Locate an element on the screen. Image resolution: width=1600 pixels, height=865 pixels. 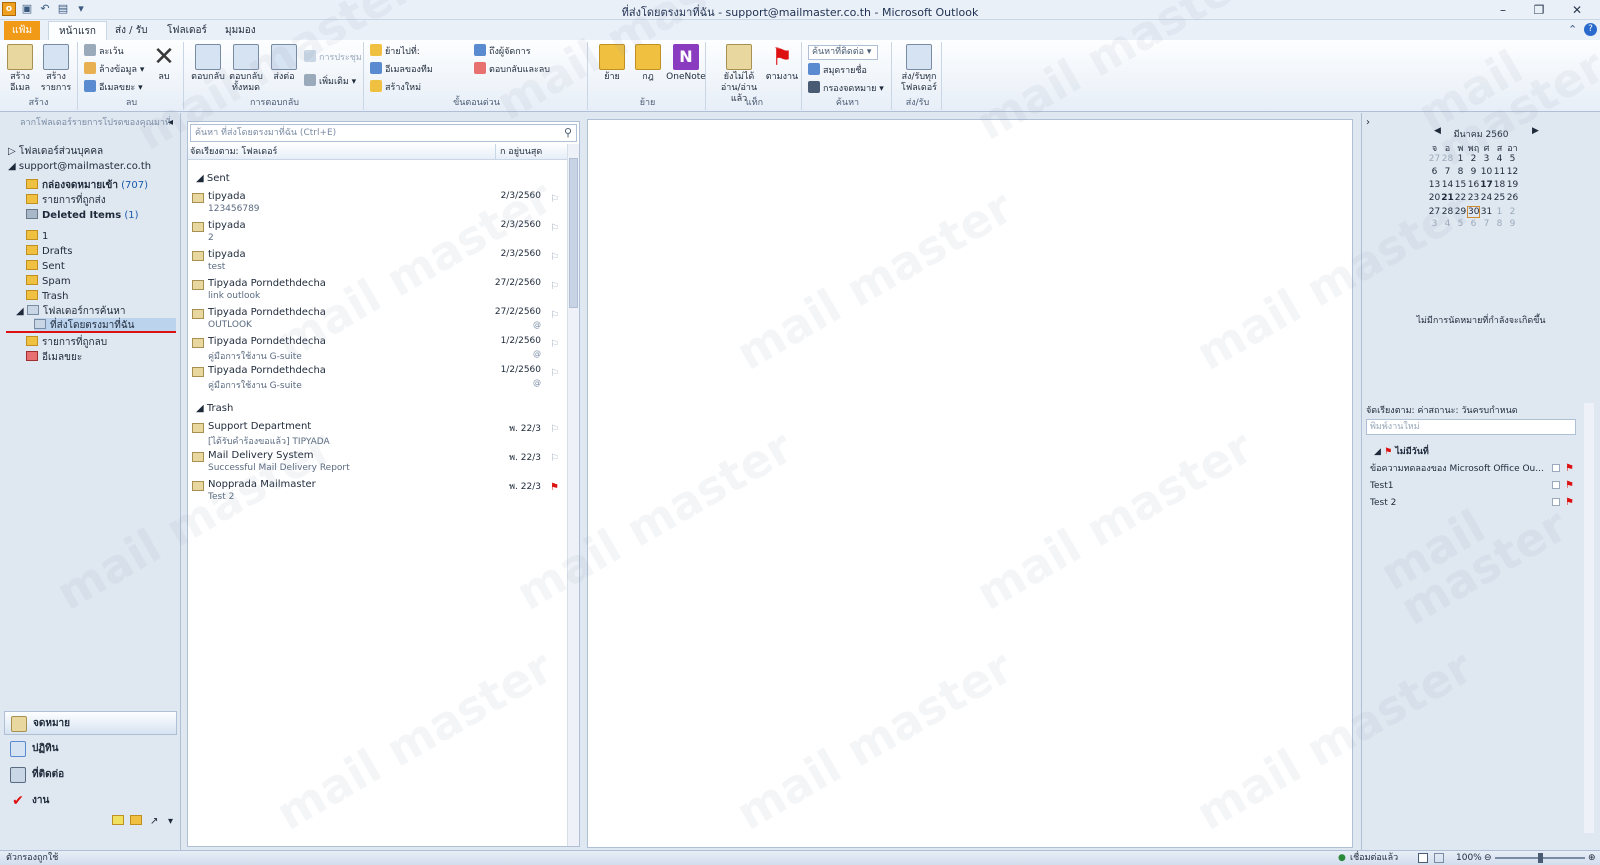
more-respond-button: เพิ่มเติม ▾ is located at coordinates (330, 82).